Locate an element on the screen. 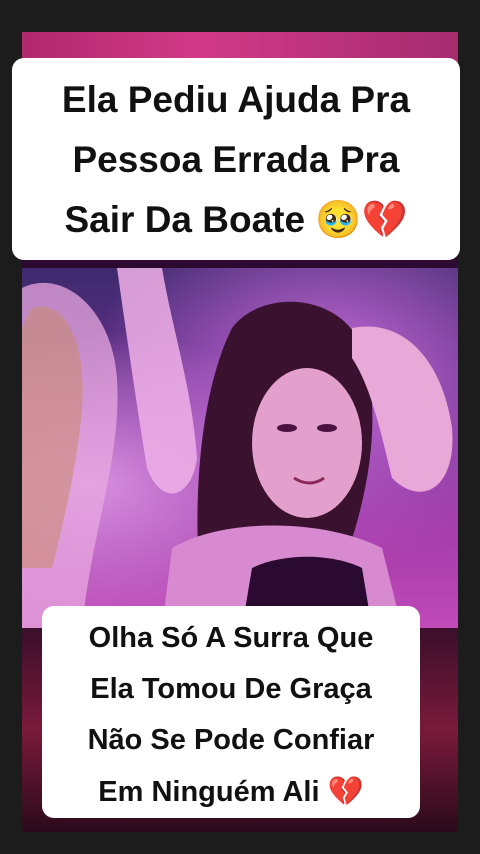 This screenshot has width=480, height=854. central-figure-face is located at coordinates (307, 443).